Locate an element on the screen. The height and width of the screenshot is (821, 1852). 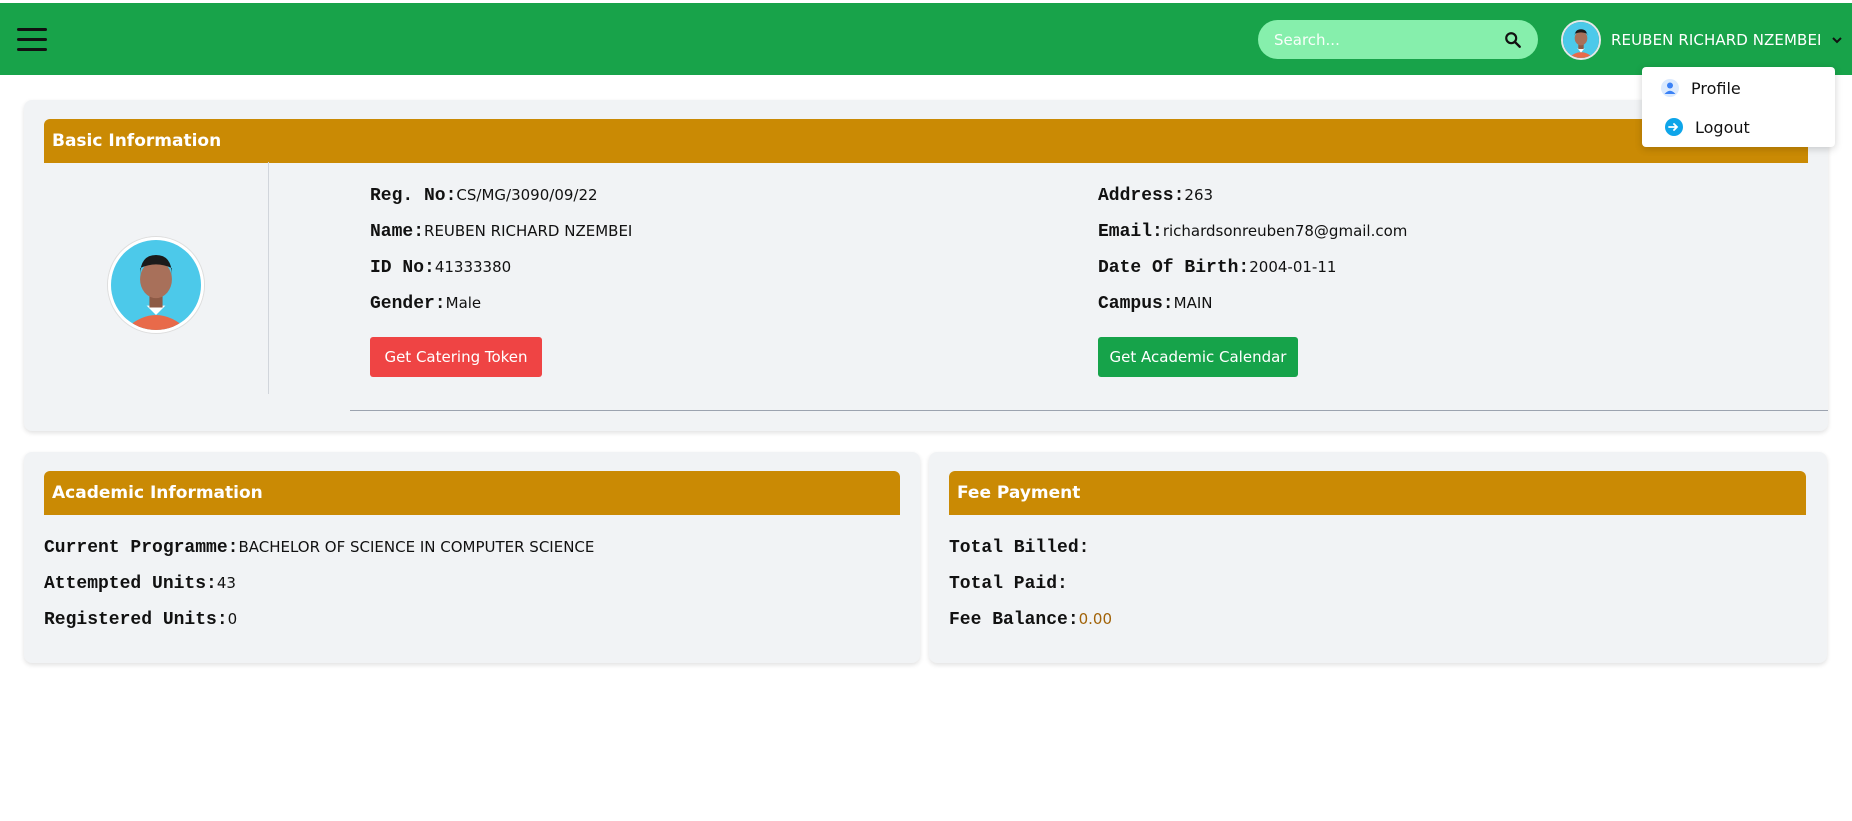
date-of-birth-field: Date Of Birth: 2004-01-11 is located at coordinates (1217, 268).